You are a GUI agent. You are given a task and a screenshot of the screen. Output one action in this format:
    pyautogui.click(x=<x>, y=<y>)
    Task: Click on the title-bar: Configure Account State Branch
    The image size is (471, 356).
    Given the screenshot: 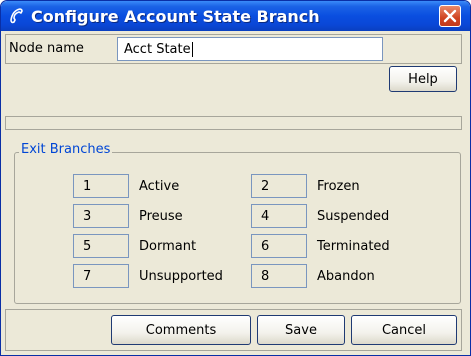 What is the action you would take?
    pyautogui.click(x=235, y=16)
    